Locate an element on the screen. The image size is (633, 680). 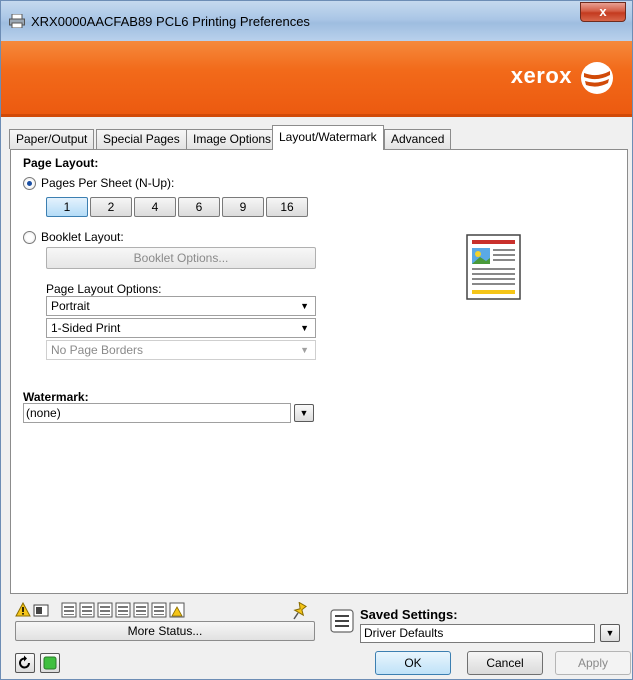
nup-2-button: 2 is located at coordinates (111, 207).